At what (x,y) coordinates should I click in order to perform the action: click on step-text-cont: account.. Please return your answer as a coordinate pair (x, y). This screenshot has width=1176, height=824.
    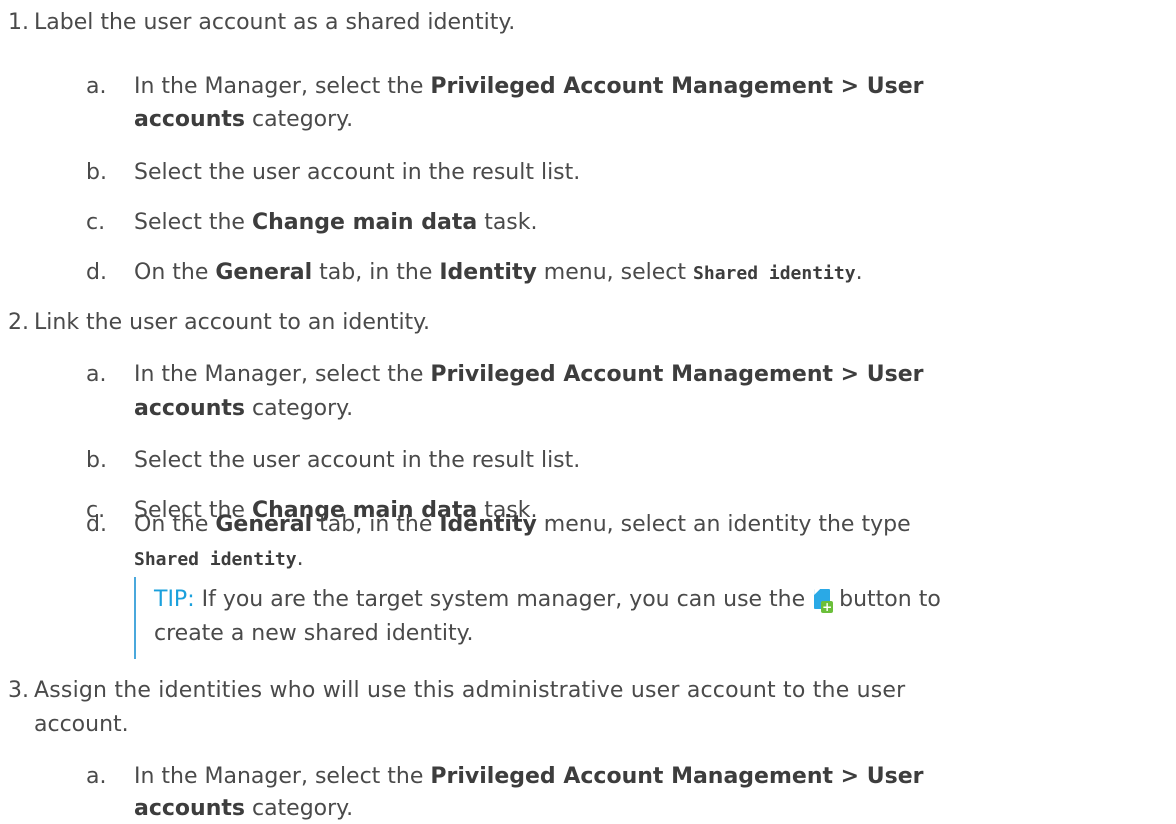
    Looking at the image, I should click on (81, 724).